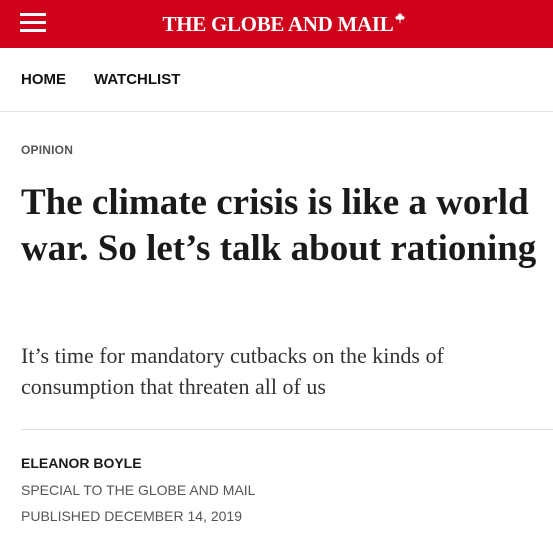  What do you see at coordinates (43, 80) in the screenshot?
I see `nav-item-home: HOME` at bounding box center [43, 80].